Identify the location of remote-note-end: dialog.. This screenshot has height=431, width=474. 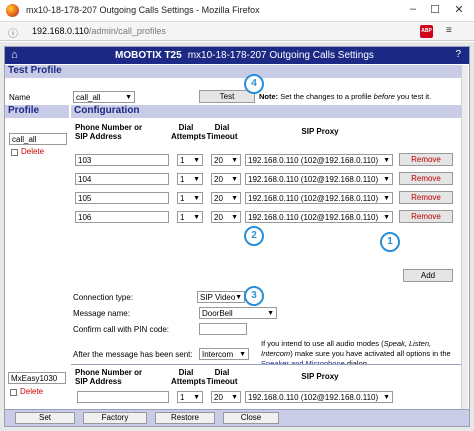
(423, 388).